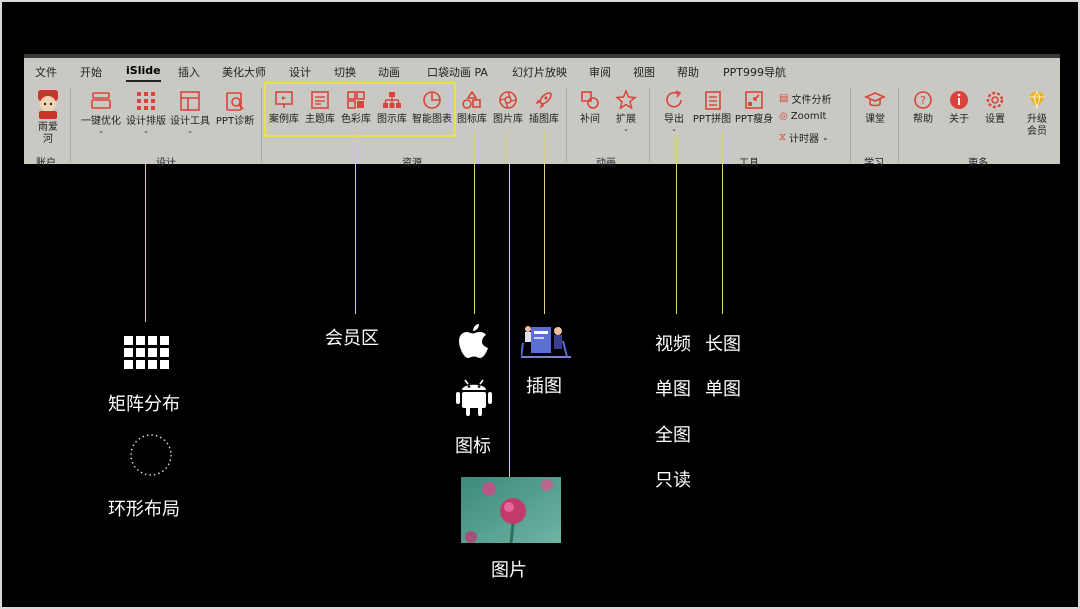  What do you see at coordinates (284, 119) in the screenshot?
I see `cases-label: 案例库` at bounding box center [284, 119].